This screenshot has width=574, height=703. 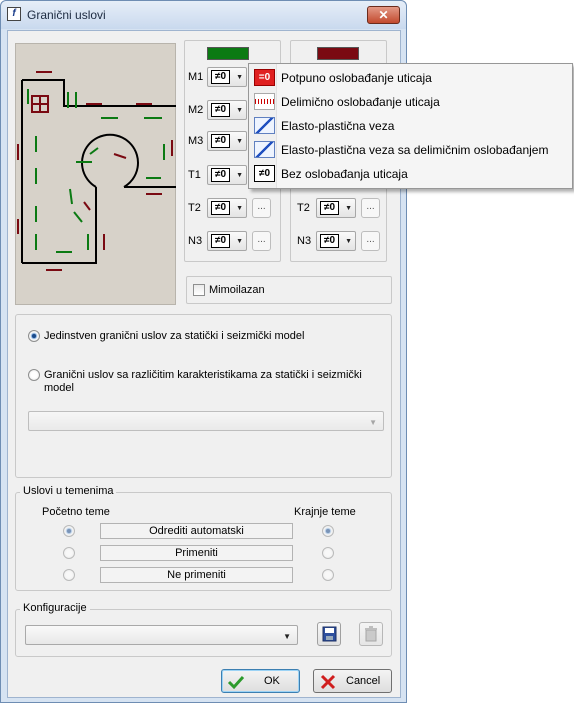 What do you see at coordinates (69, 553) in the screenshot?
I see `start-radio-apply` at bounding box center [69, 553].